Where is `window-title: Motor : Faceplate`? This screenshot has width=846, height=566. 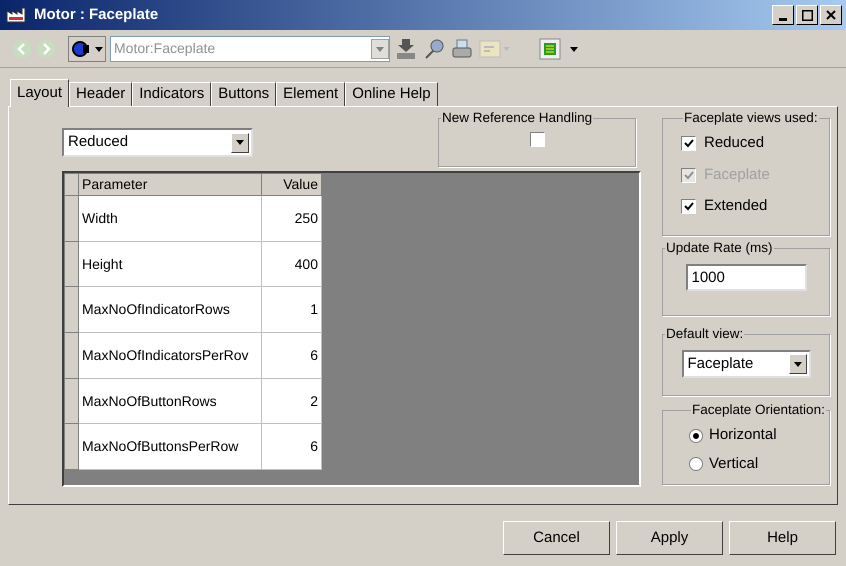 window-title: Motor : Faceplate is located at coordinates (96, 14).